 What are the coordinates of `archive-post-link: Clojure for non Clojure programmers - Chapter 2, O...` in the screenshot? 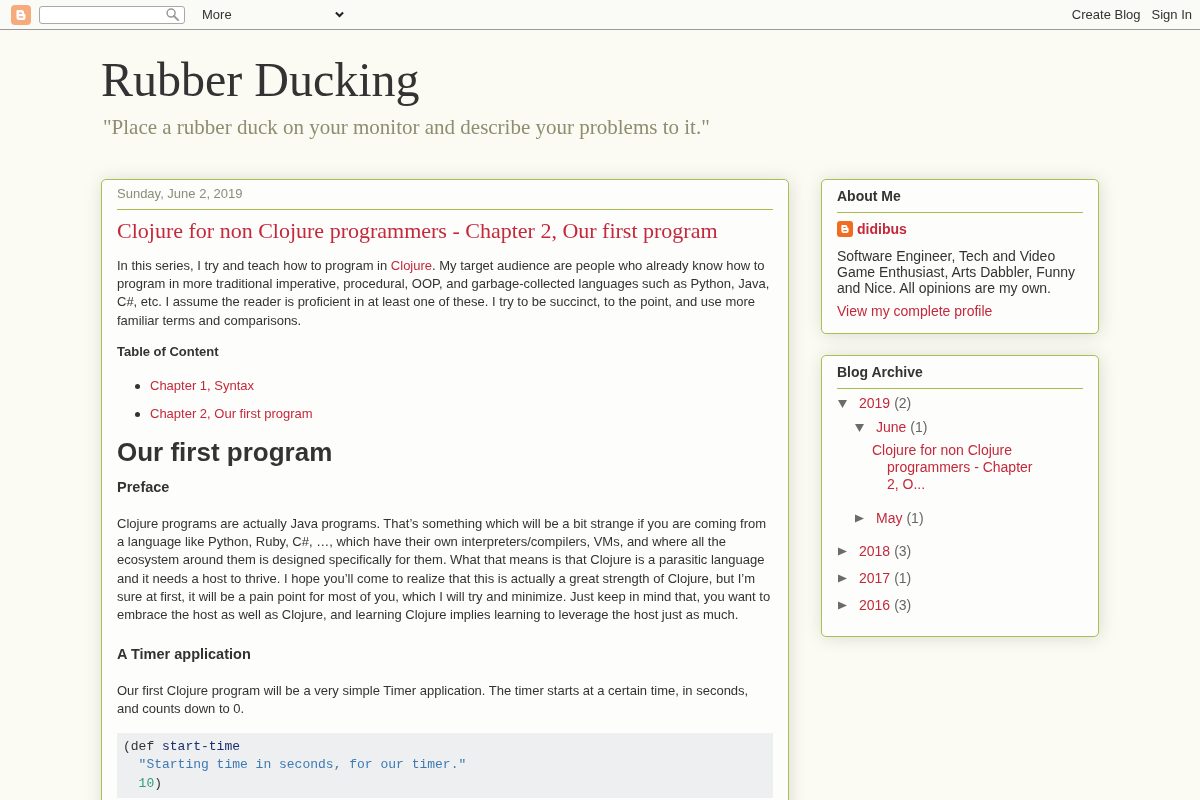 It's located at (957, 467).